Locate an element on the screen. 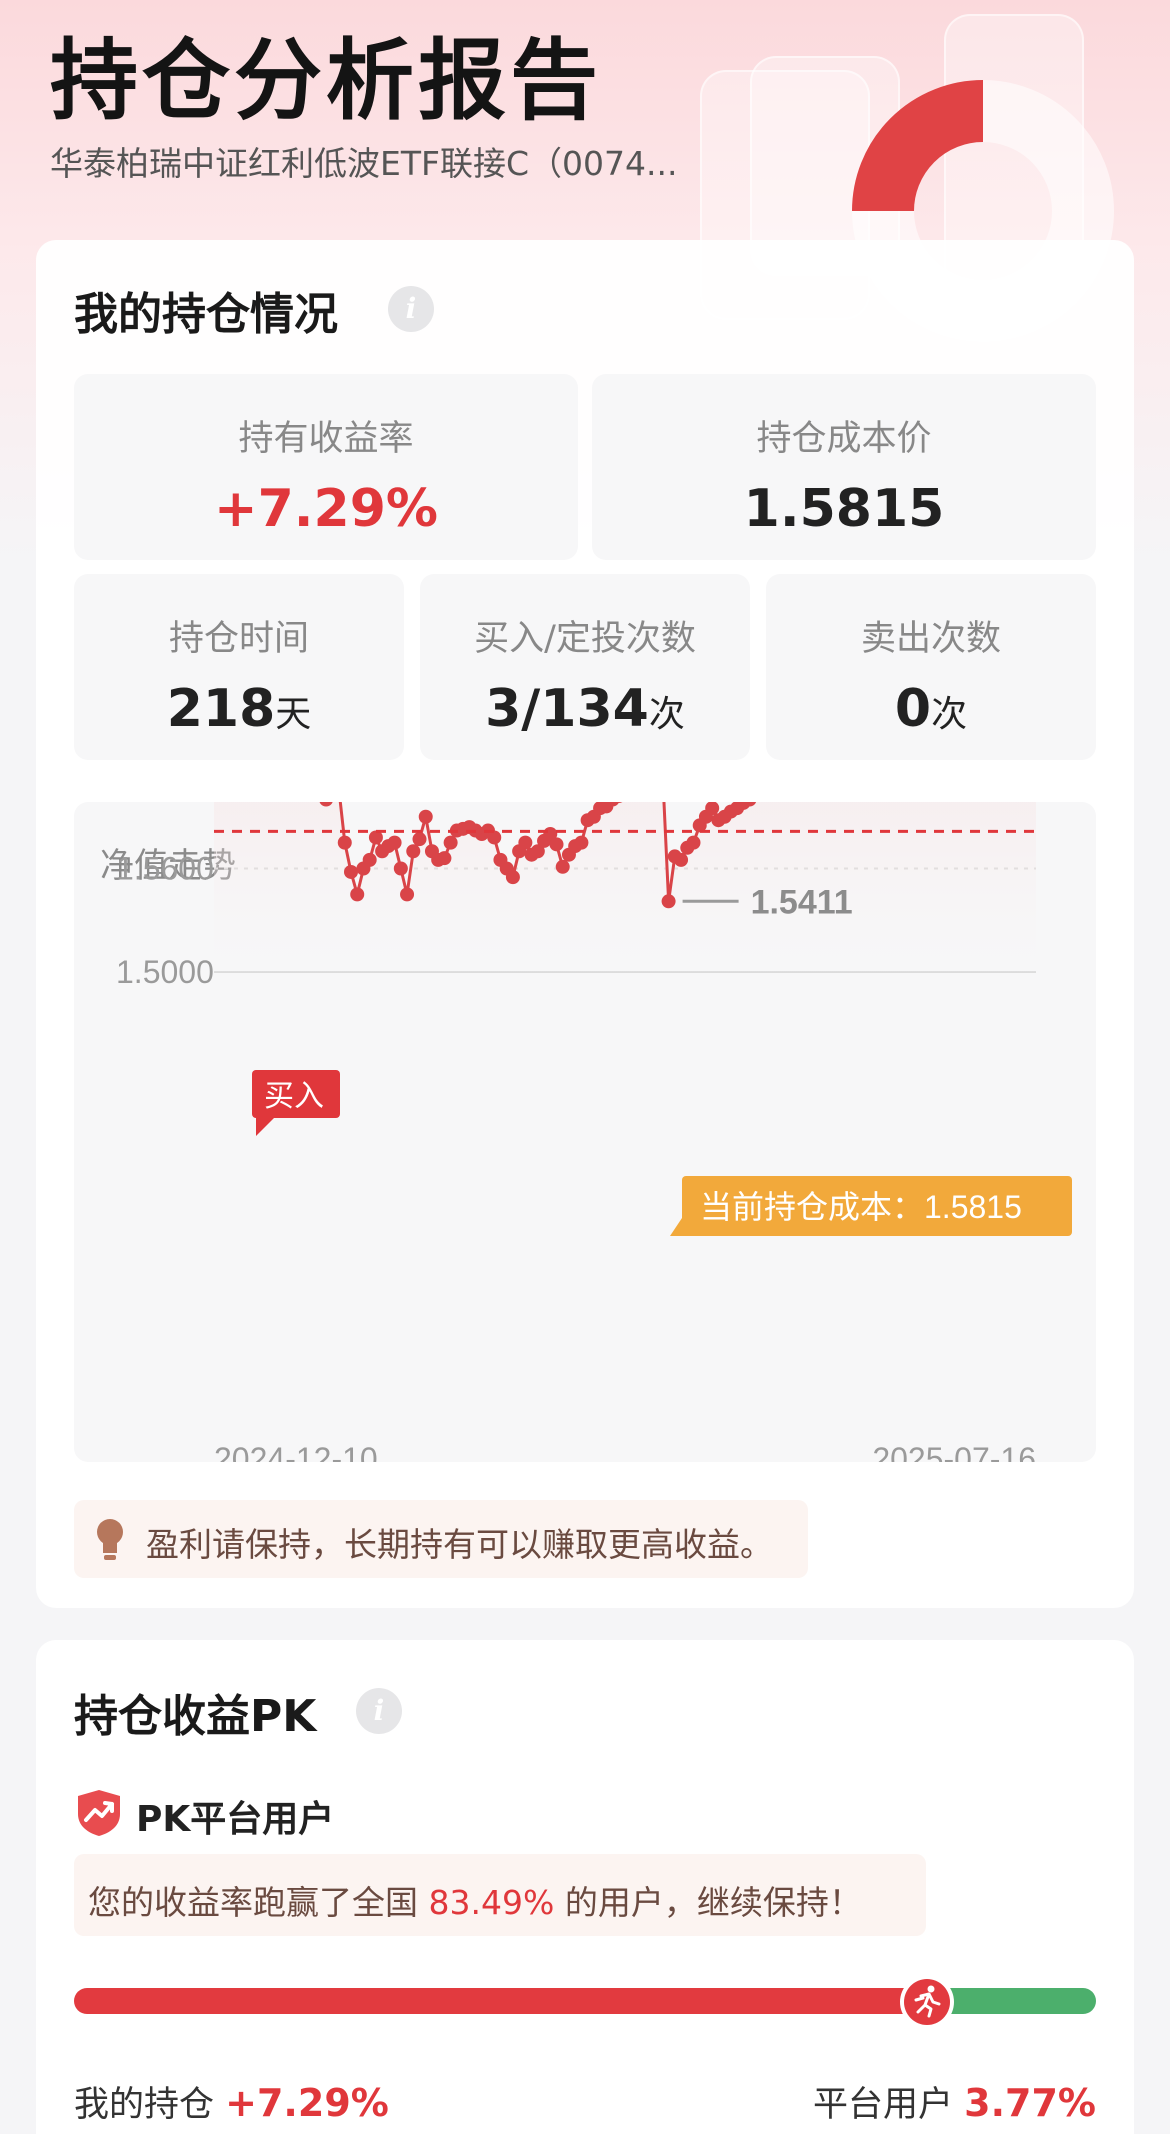  y-tick-label: 1.5600 is located at coordinates (165, 869).